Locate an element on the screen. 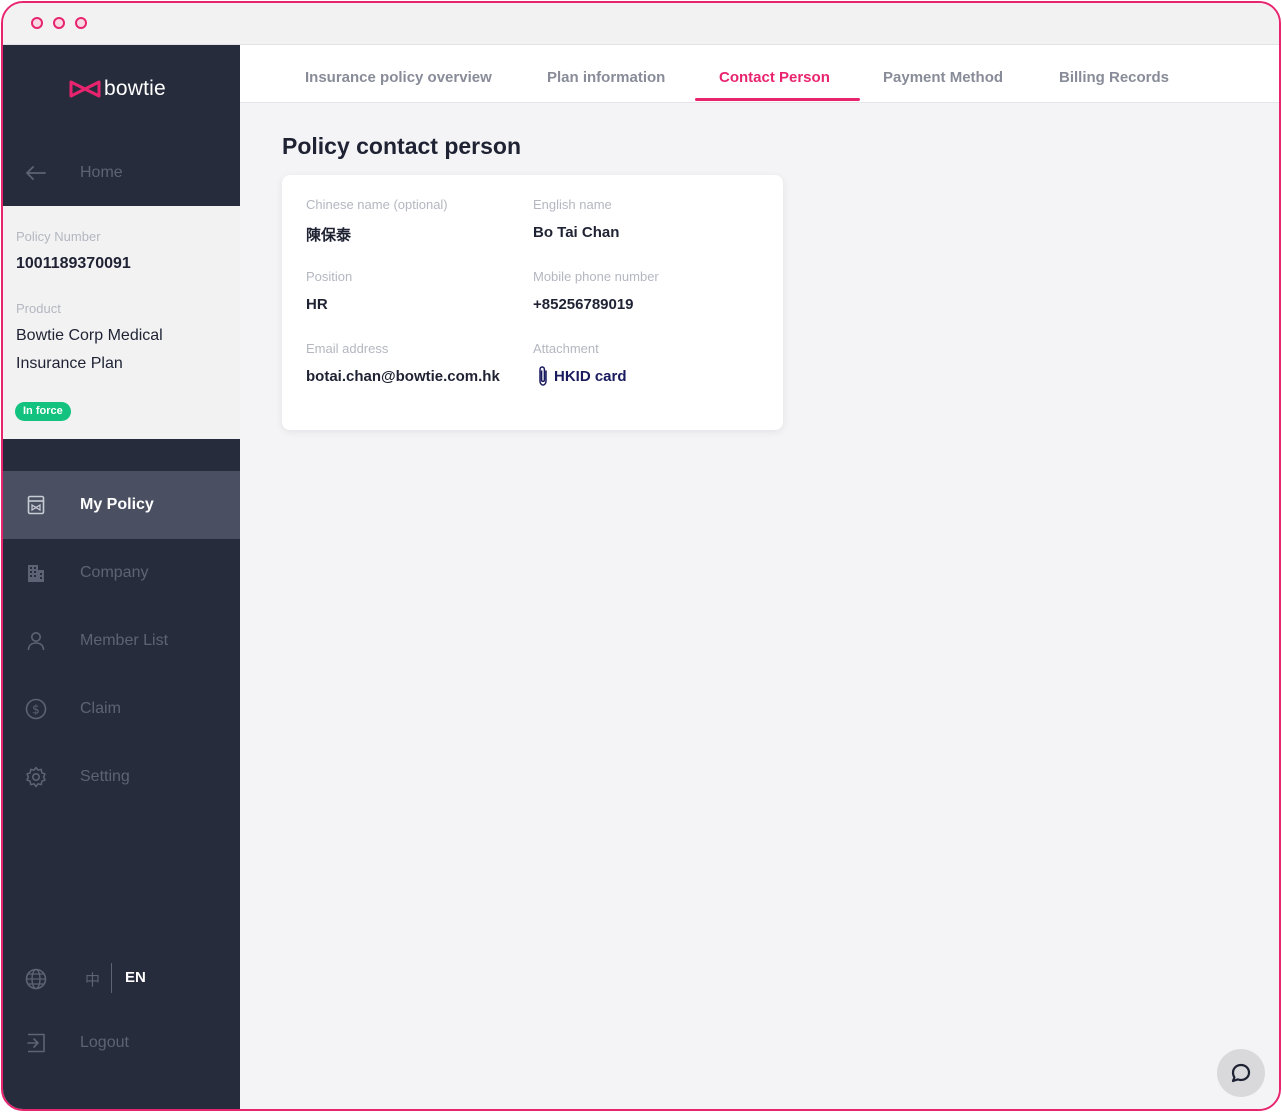  home-link: Home is located at coordinates (121, 173).